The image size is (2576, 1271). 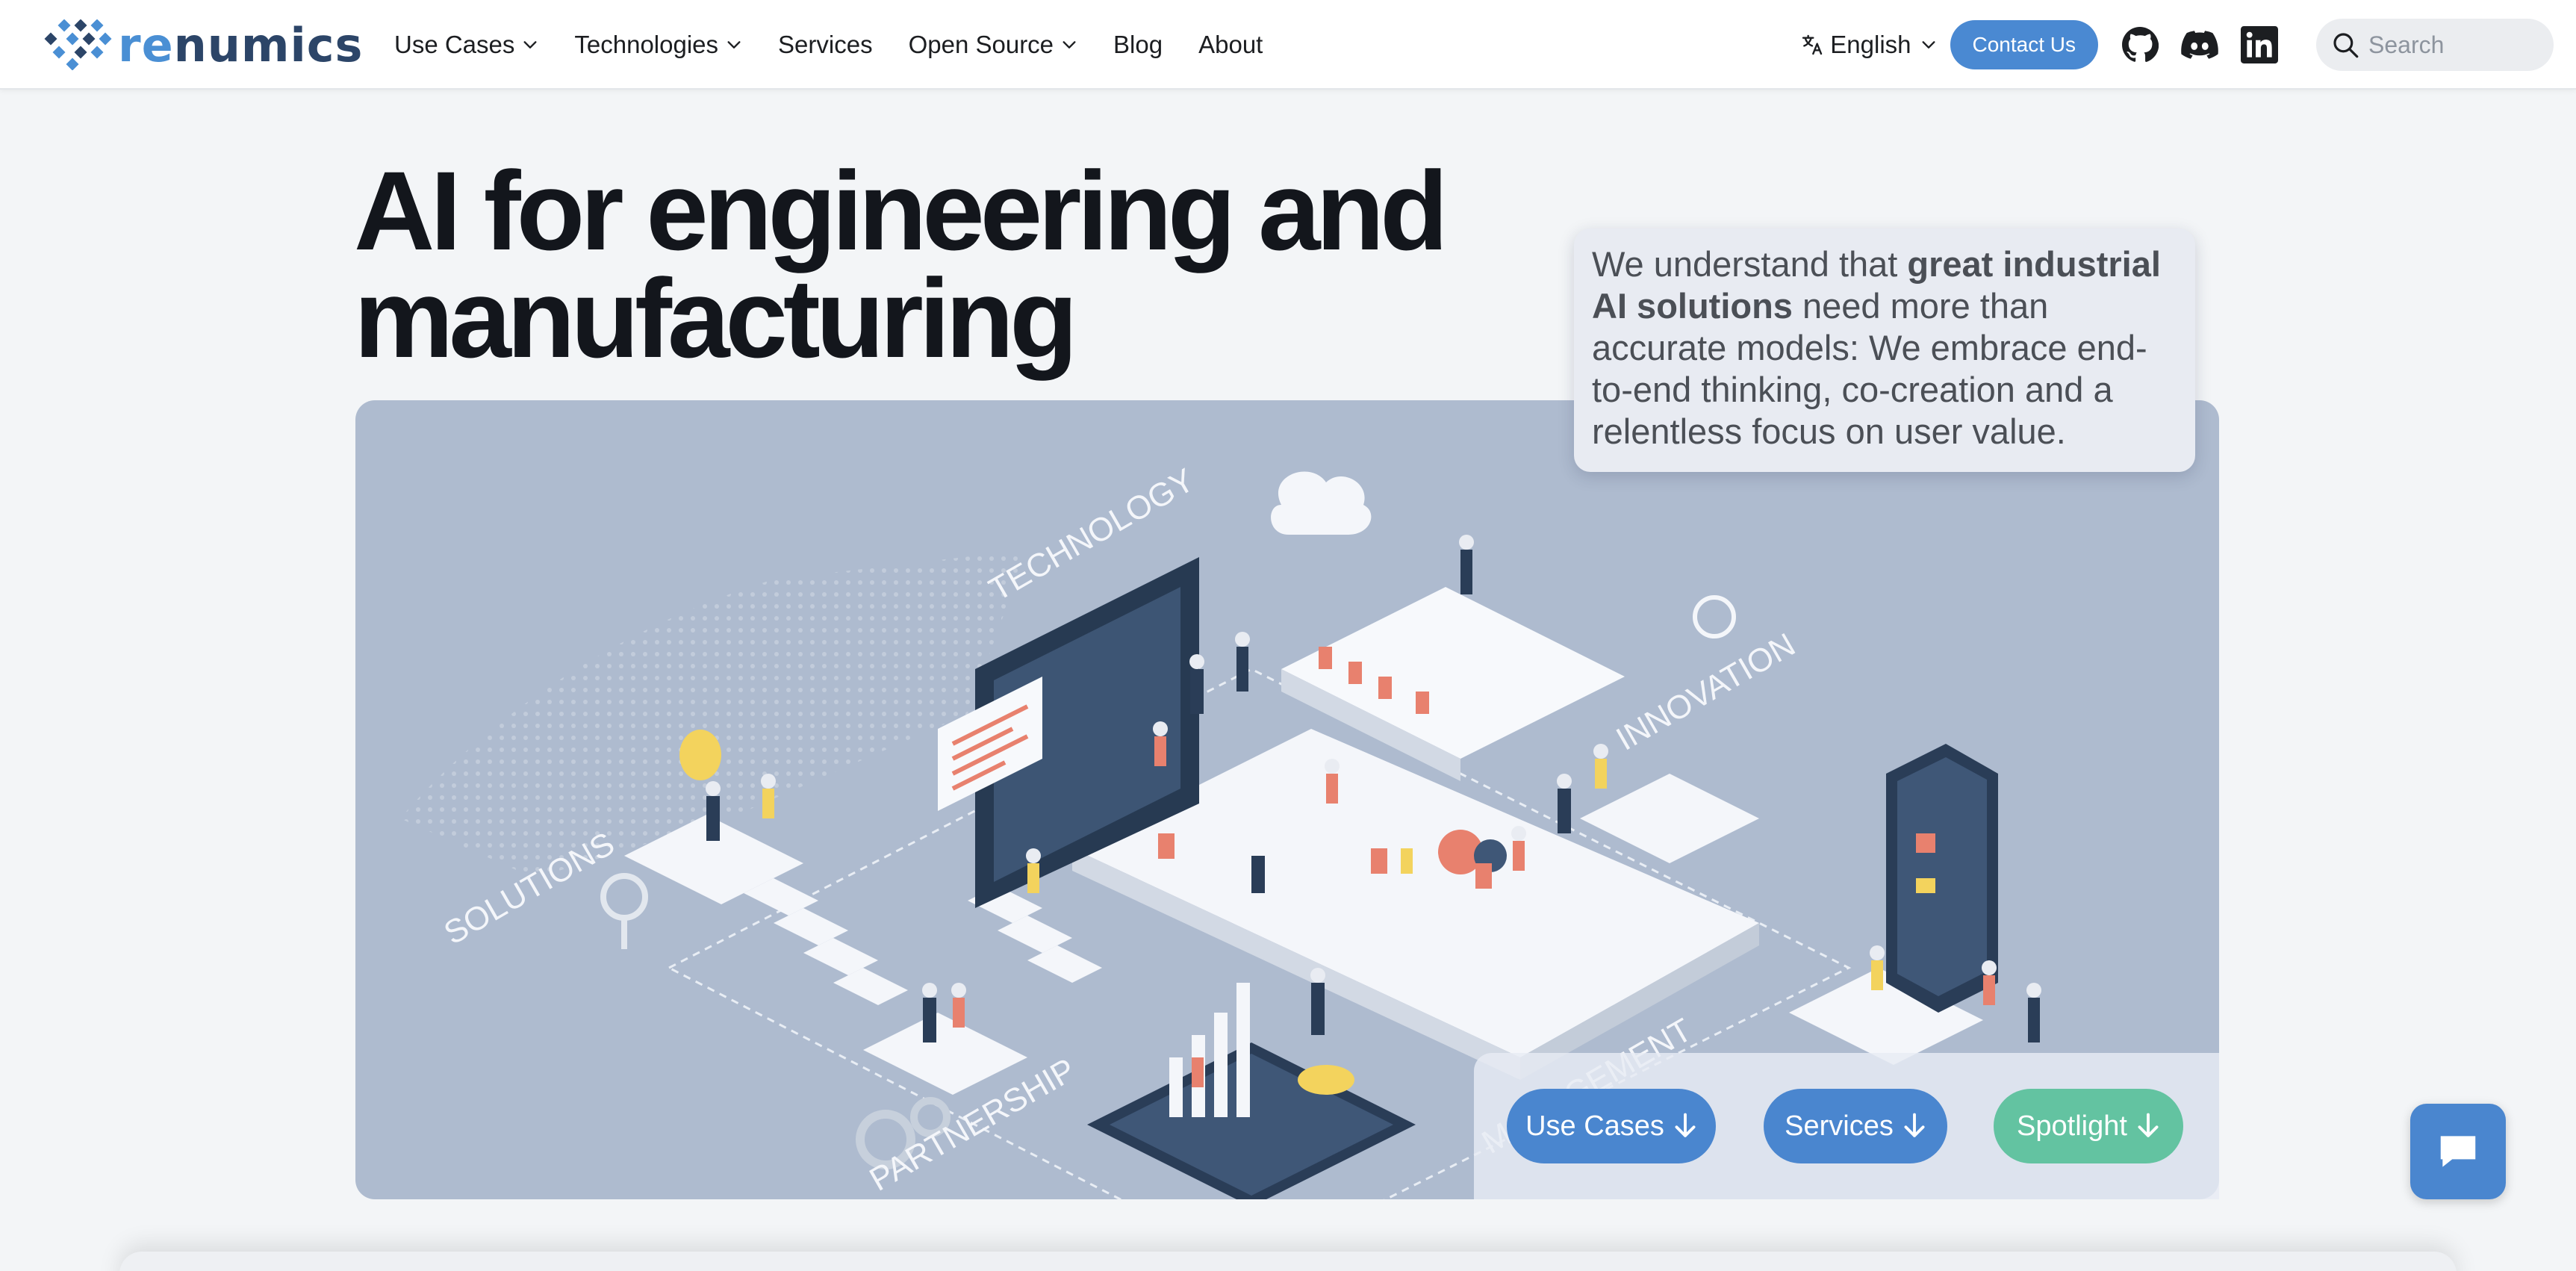 I want to click on spotlight-button: Spotlight, so click(x=2088, y=1126).